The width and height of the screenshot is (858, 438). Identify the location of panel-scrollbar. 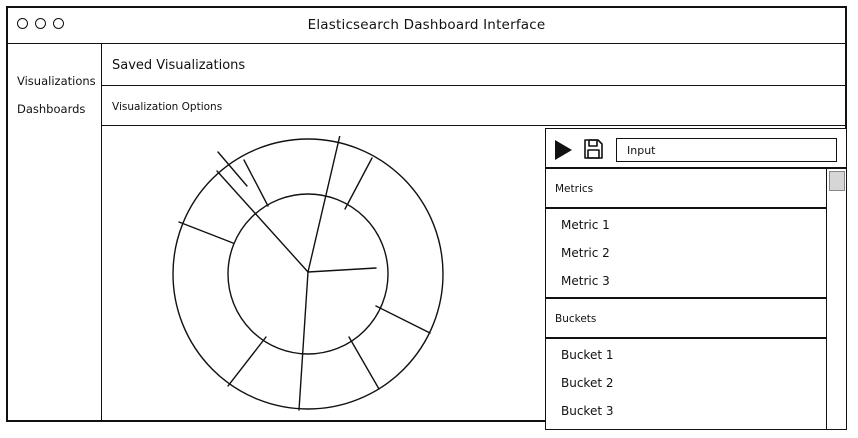
(836, 299).